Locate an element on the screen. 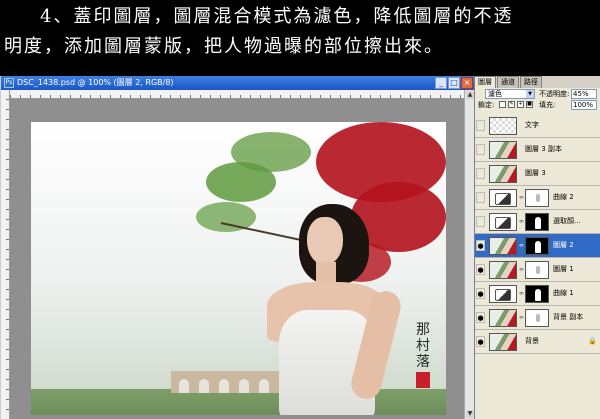 The height and width of the screenshot is (419, 600). tab-paths: 路徑 is located at coordinates (531, 82).